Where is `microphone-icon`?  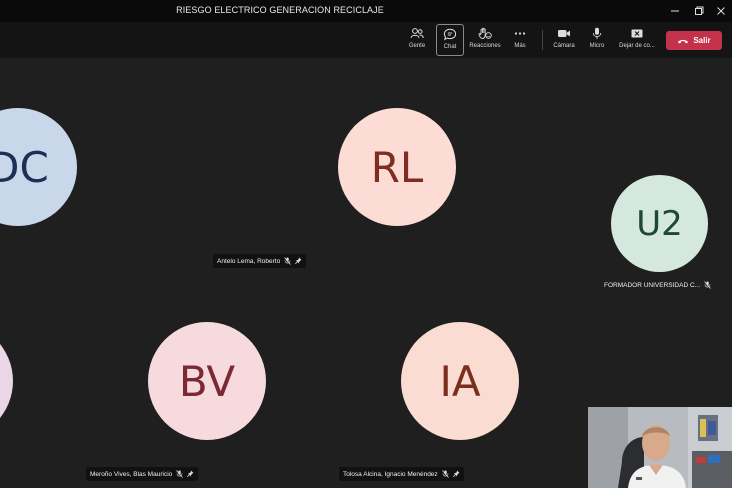 microphone-icon is located at coordinates (597, 33).